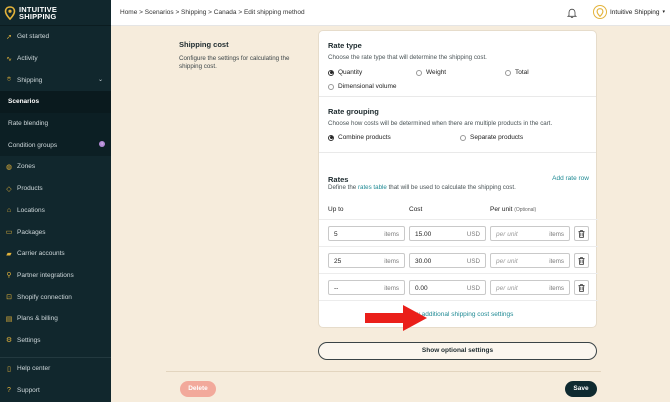 The height and width of the screenshot is (402, 670). What do you see at coordinates (9, 319) in the screenshot?
I see `card-icon: ▤` at bounding box center [9, 319].